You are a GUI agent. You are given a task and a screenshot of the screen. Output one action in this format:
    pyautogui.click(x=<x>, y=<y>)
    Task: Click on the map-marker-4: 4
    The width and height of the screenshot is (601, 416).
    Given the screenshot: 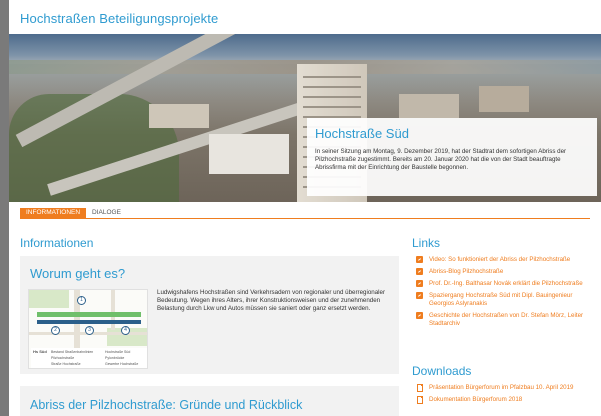 What is the action you would take?
    pyautogui.click(x=125, y=330)
    